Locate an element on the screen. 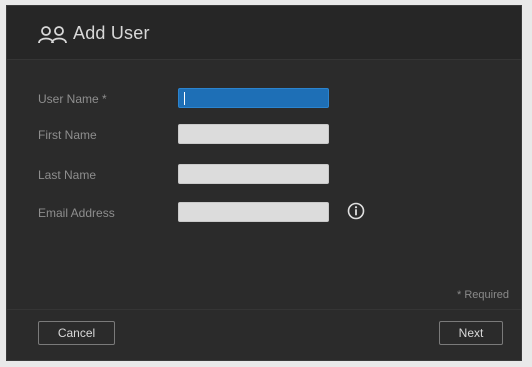 The height and width of the screenshot is (367, 532). user-name-label: User Name * is located at coordinates (72, 99).